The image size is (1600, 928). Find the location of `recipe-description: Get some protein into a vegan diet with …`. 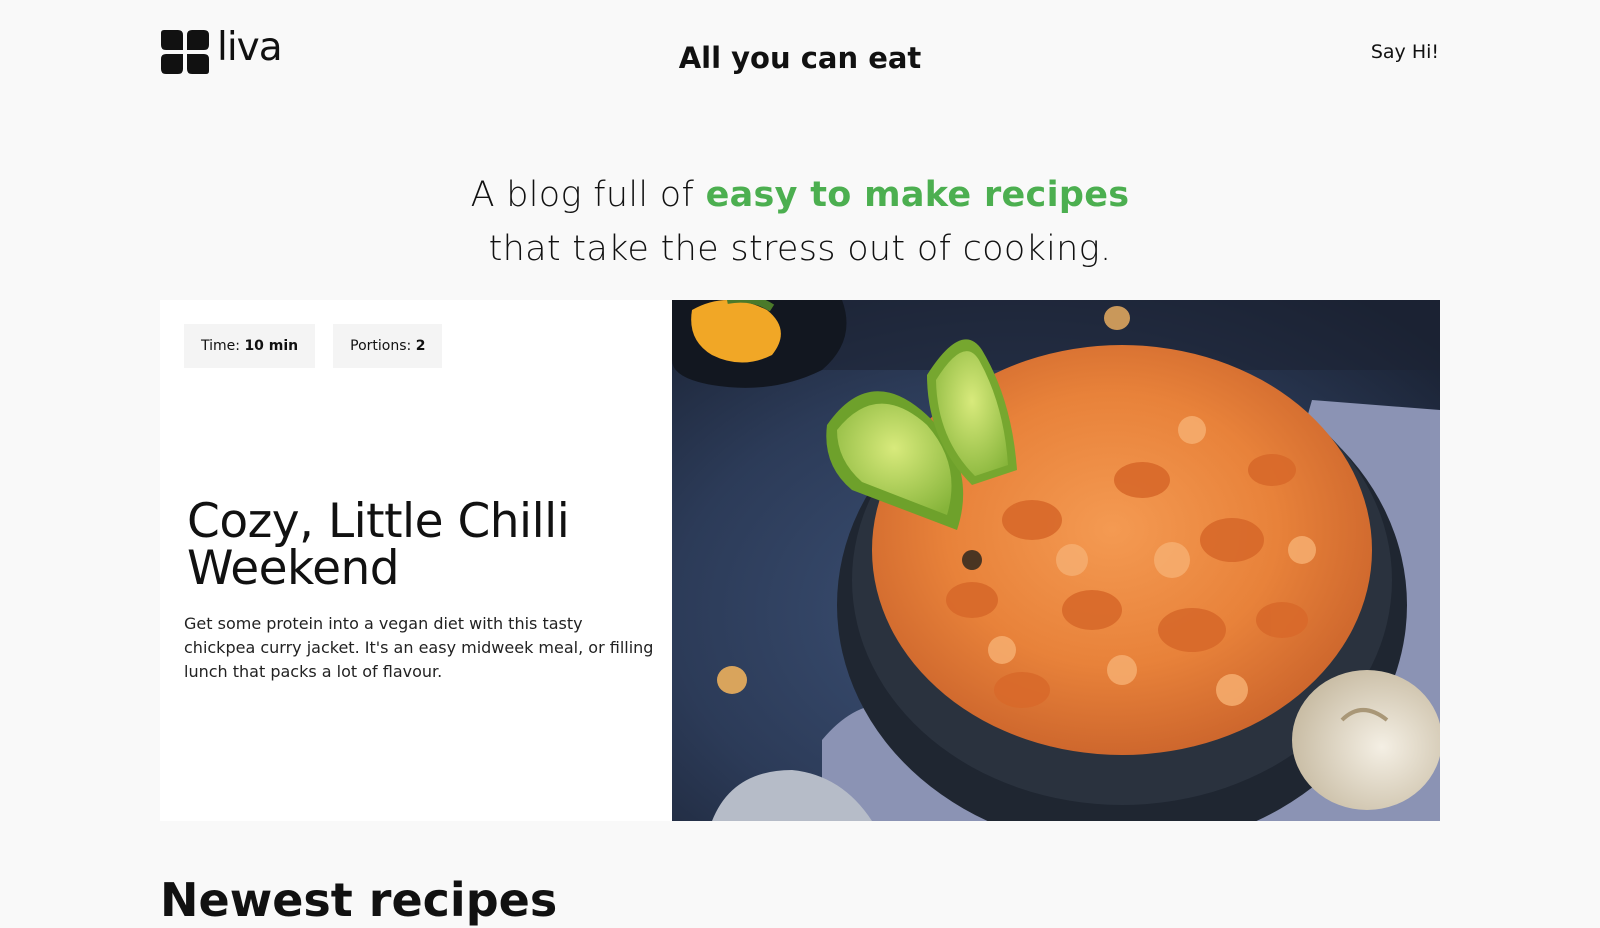

recipe-description: Get some protein into a vegan diet with … is located at coordinates (419, 647).